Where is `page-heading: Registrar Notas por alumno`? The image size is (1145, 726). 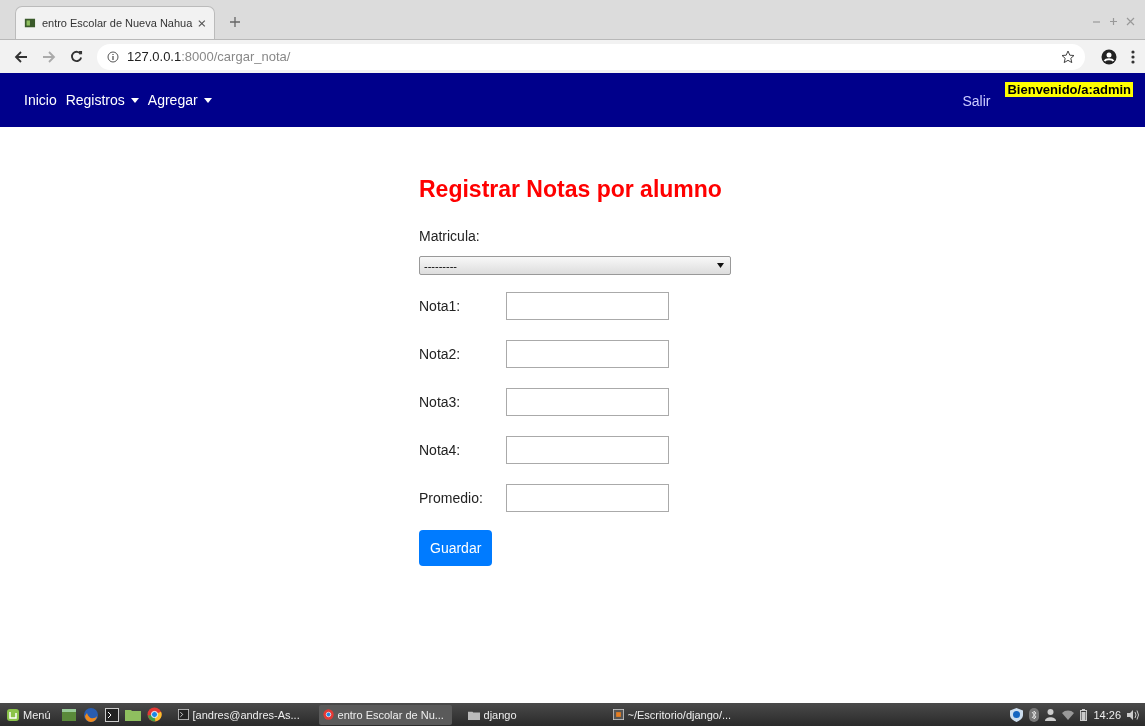
page-heading: Registrar Notas por alumno is located at coordinates (570, 189).